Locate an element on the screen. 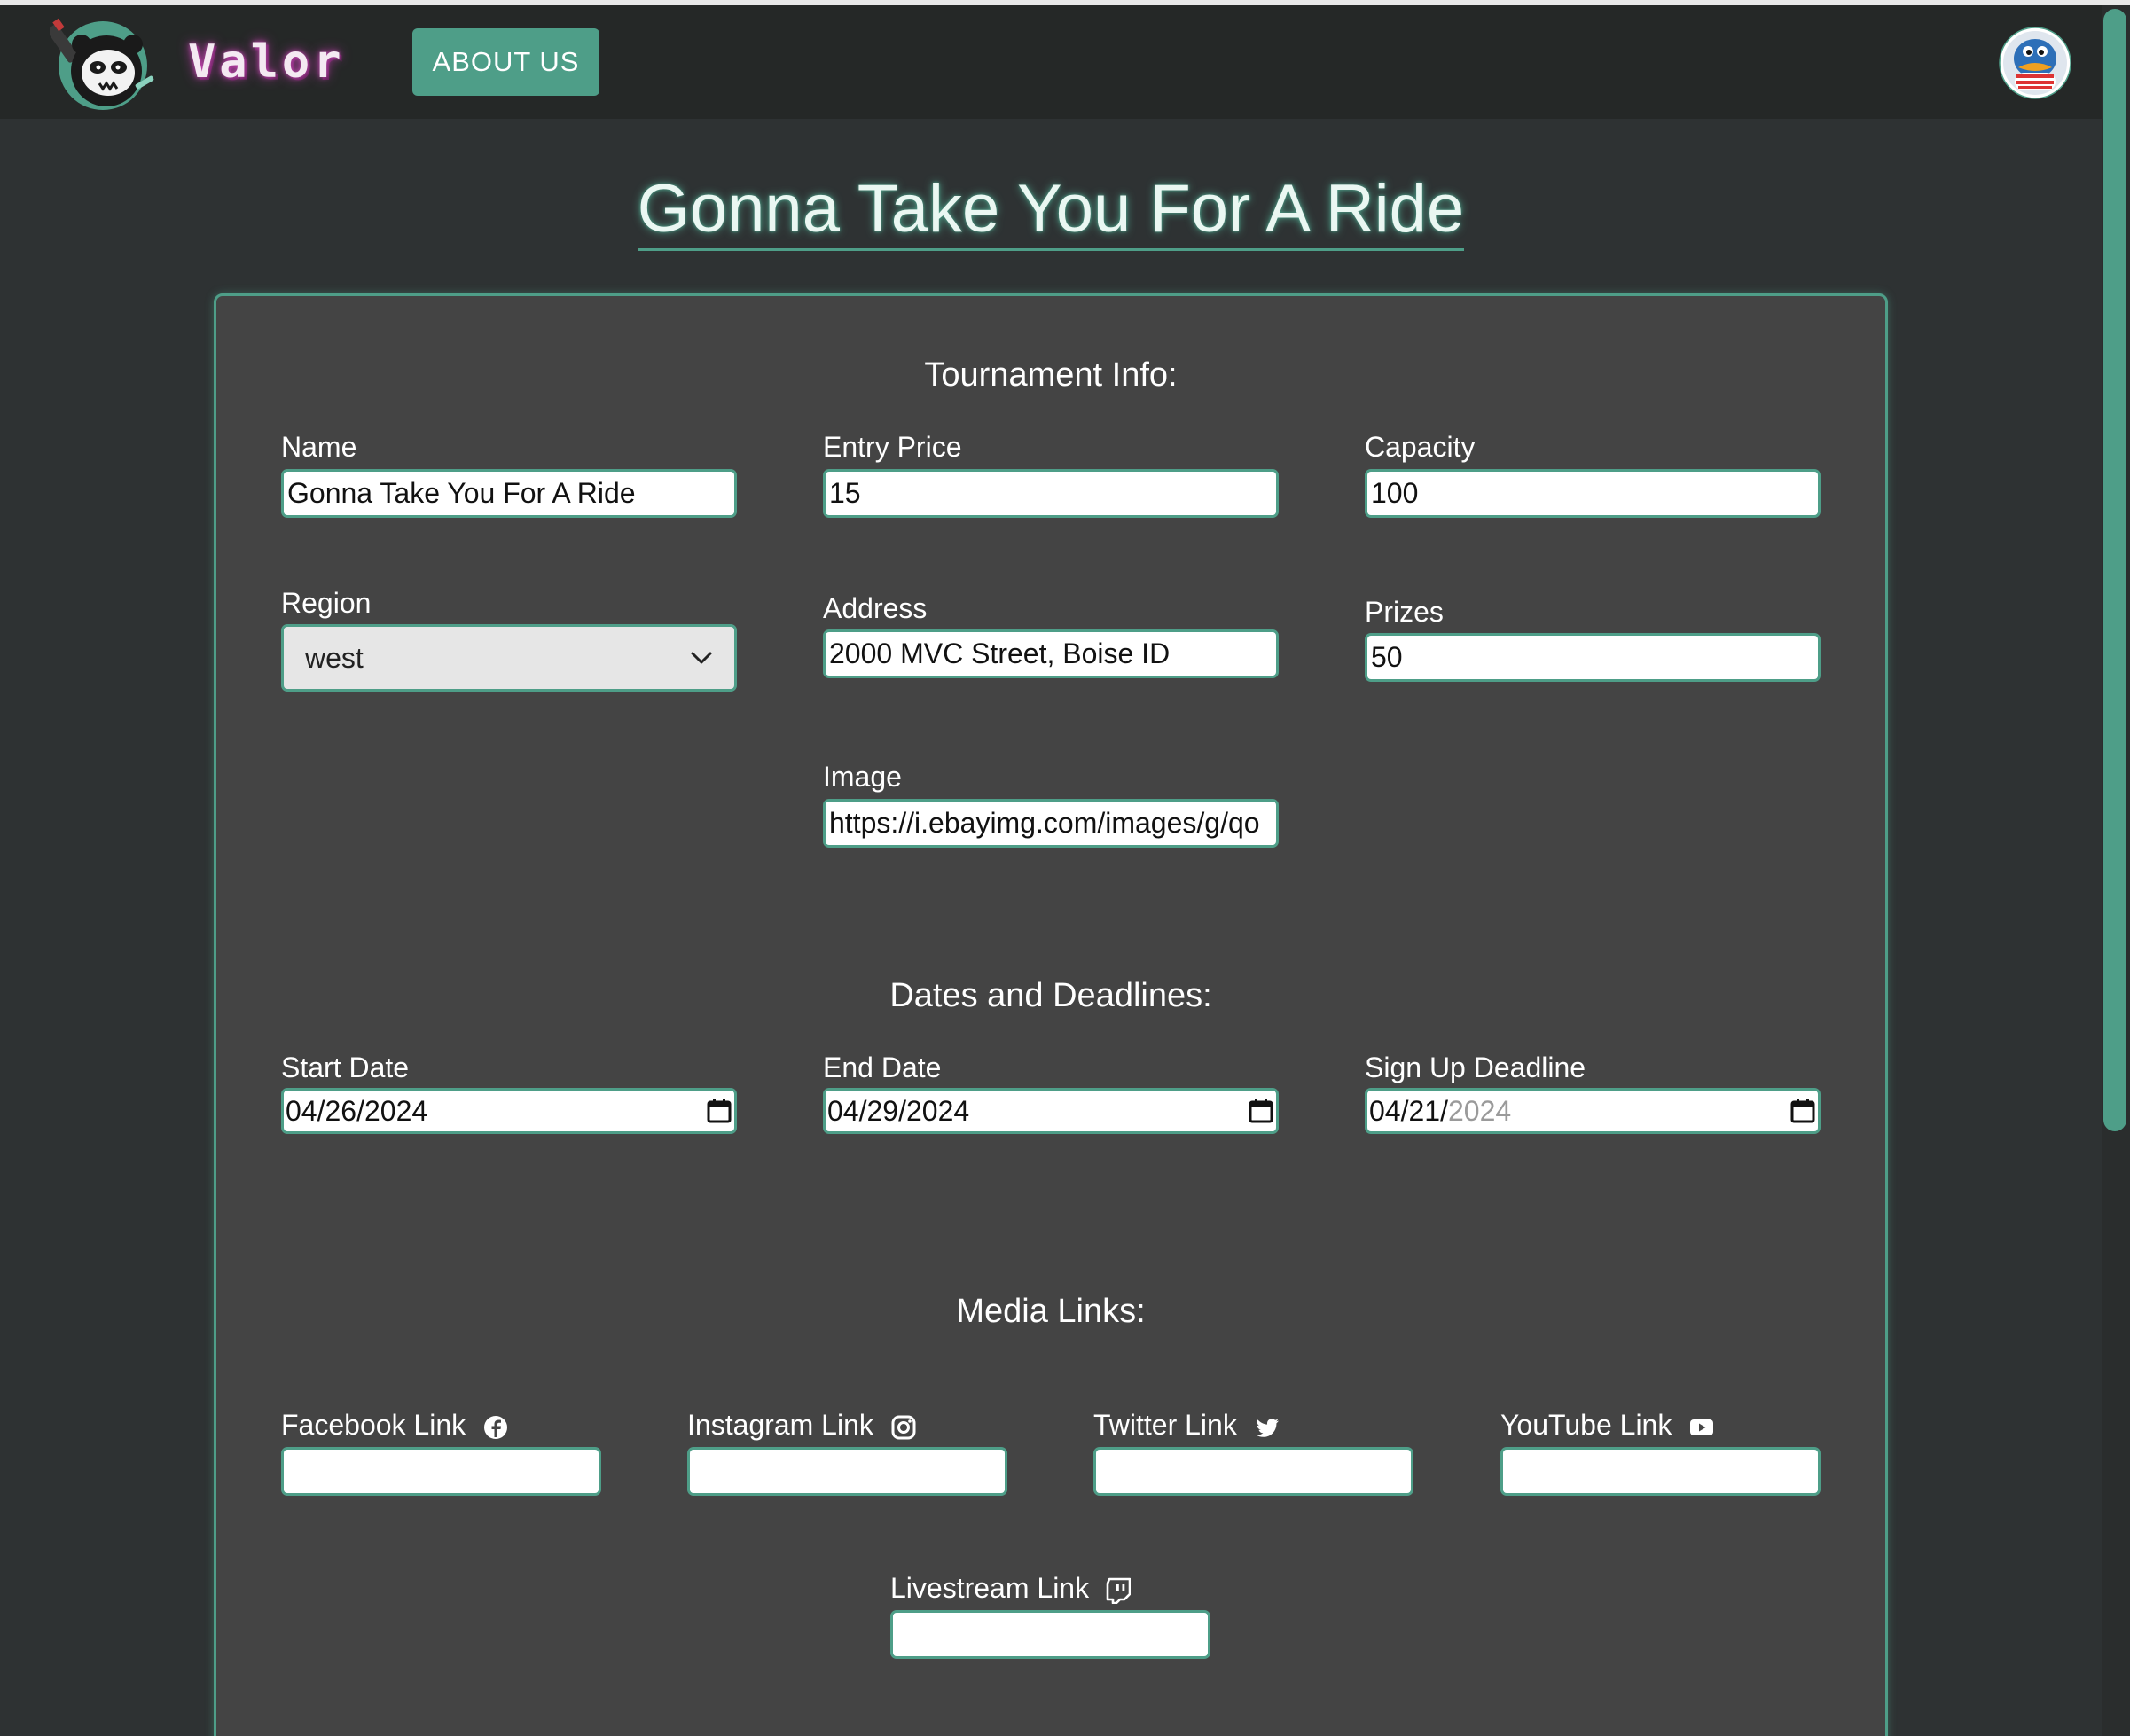 The height and width of the screenshot is (1736, 2130). instagram-label: Instagram Link is located at coordinates (802, 1425).